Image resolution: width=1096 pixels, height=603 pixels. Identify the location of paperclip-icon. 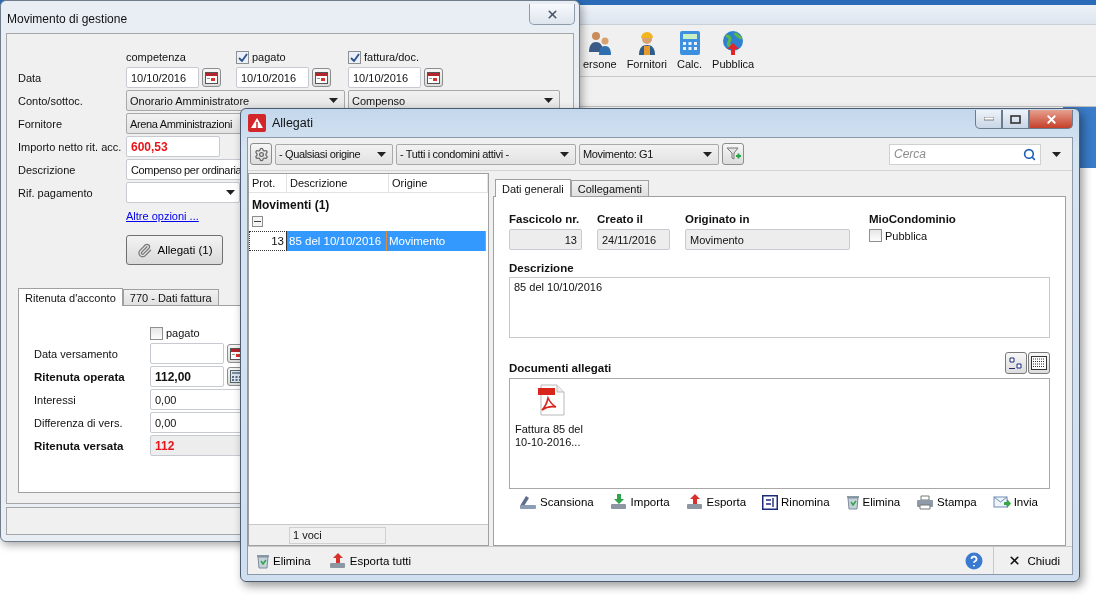
(144, 250).